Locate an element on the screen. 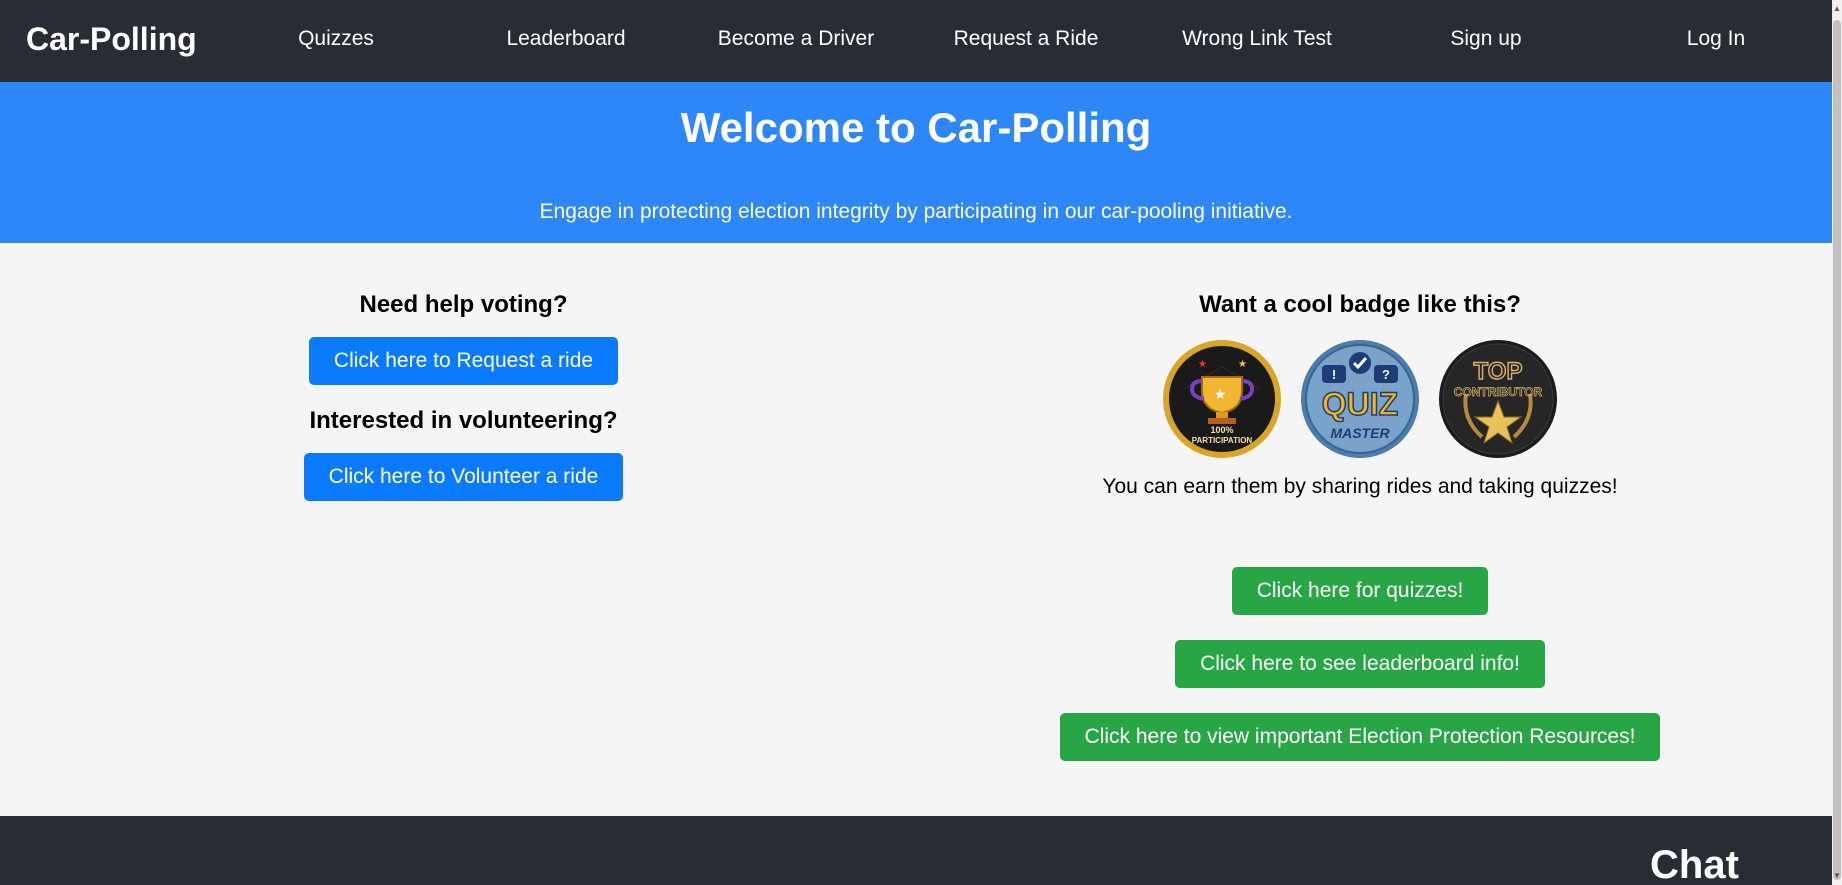  nav-link-quizzes: Quizzes is located at coordinates (336, 39).